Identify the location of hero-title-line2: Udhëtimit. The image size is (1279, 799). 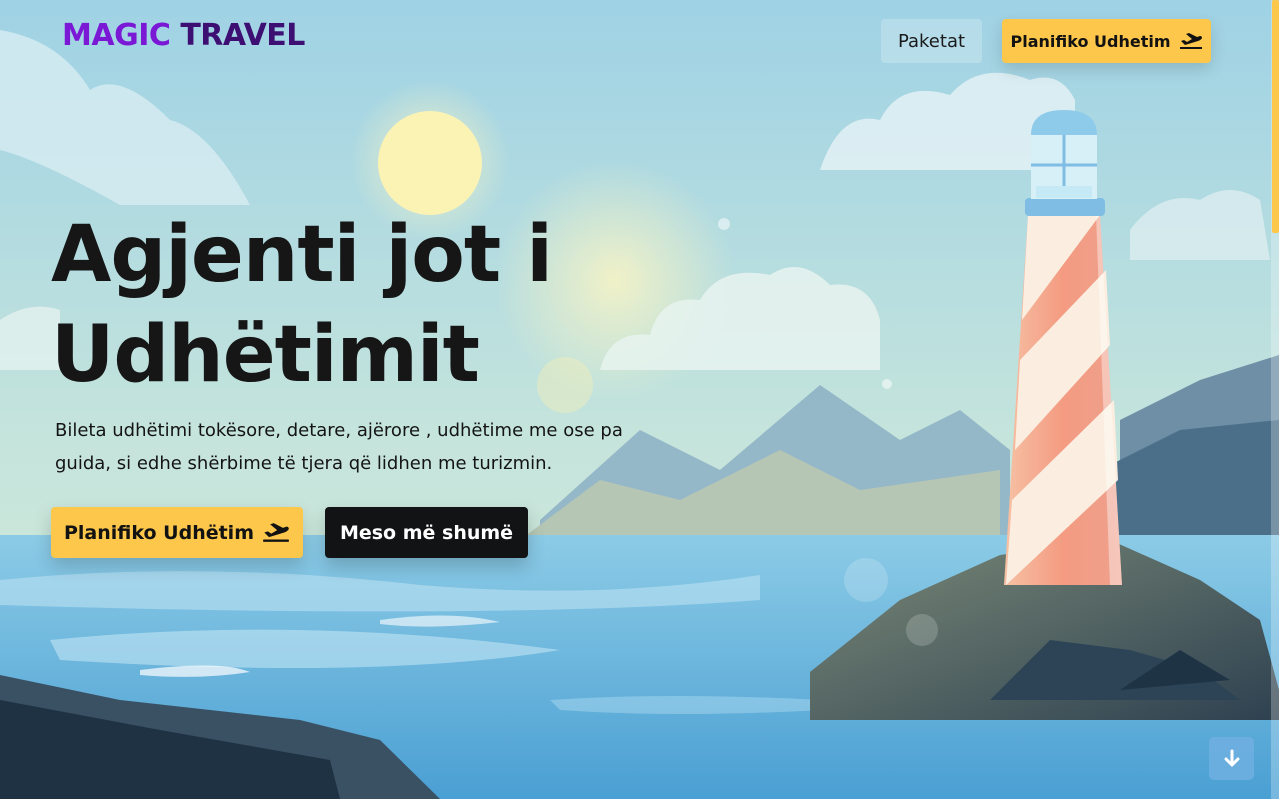
(265, 355).